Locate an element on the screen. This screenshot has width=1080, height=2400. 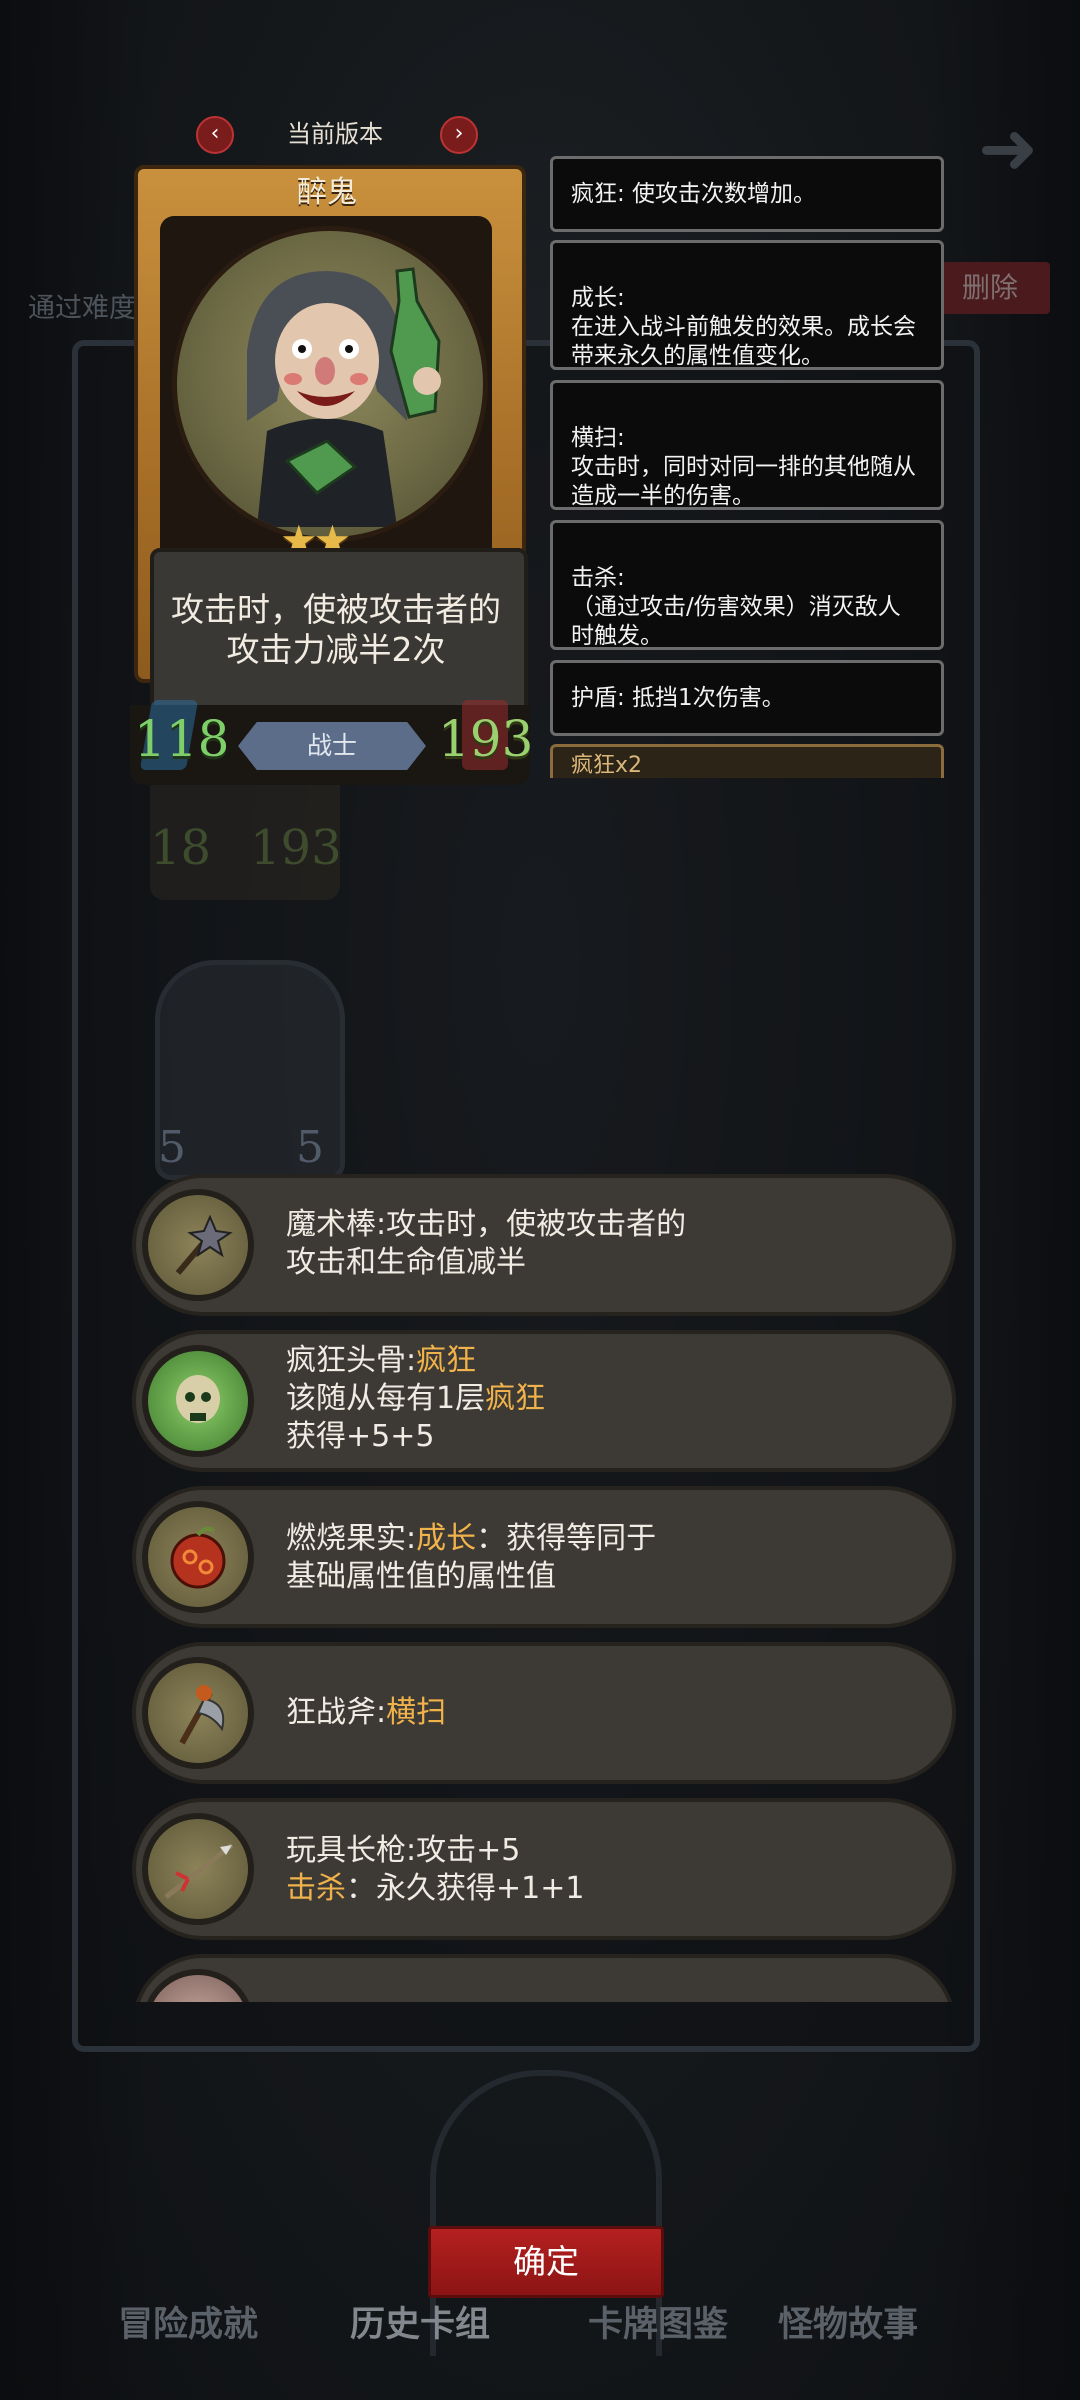
equipment-text: 狂战斧:横扫 is located at coordinates (606, 1713).